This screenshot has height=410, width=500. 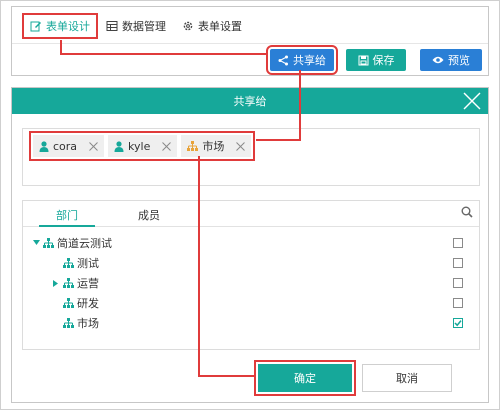 What do you see at coordinates (65, 146) in the screenshot?
I see `chip-label: cora` at bounding box center [65, 146].